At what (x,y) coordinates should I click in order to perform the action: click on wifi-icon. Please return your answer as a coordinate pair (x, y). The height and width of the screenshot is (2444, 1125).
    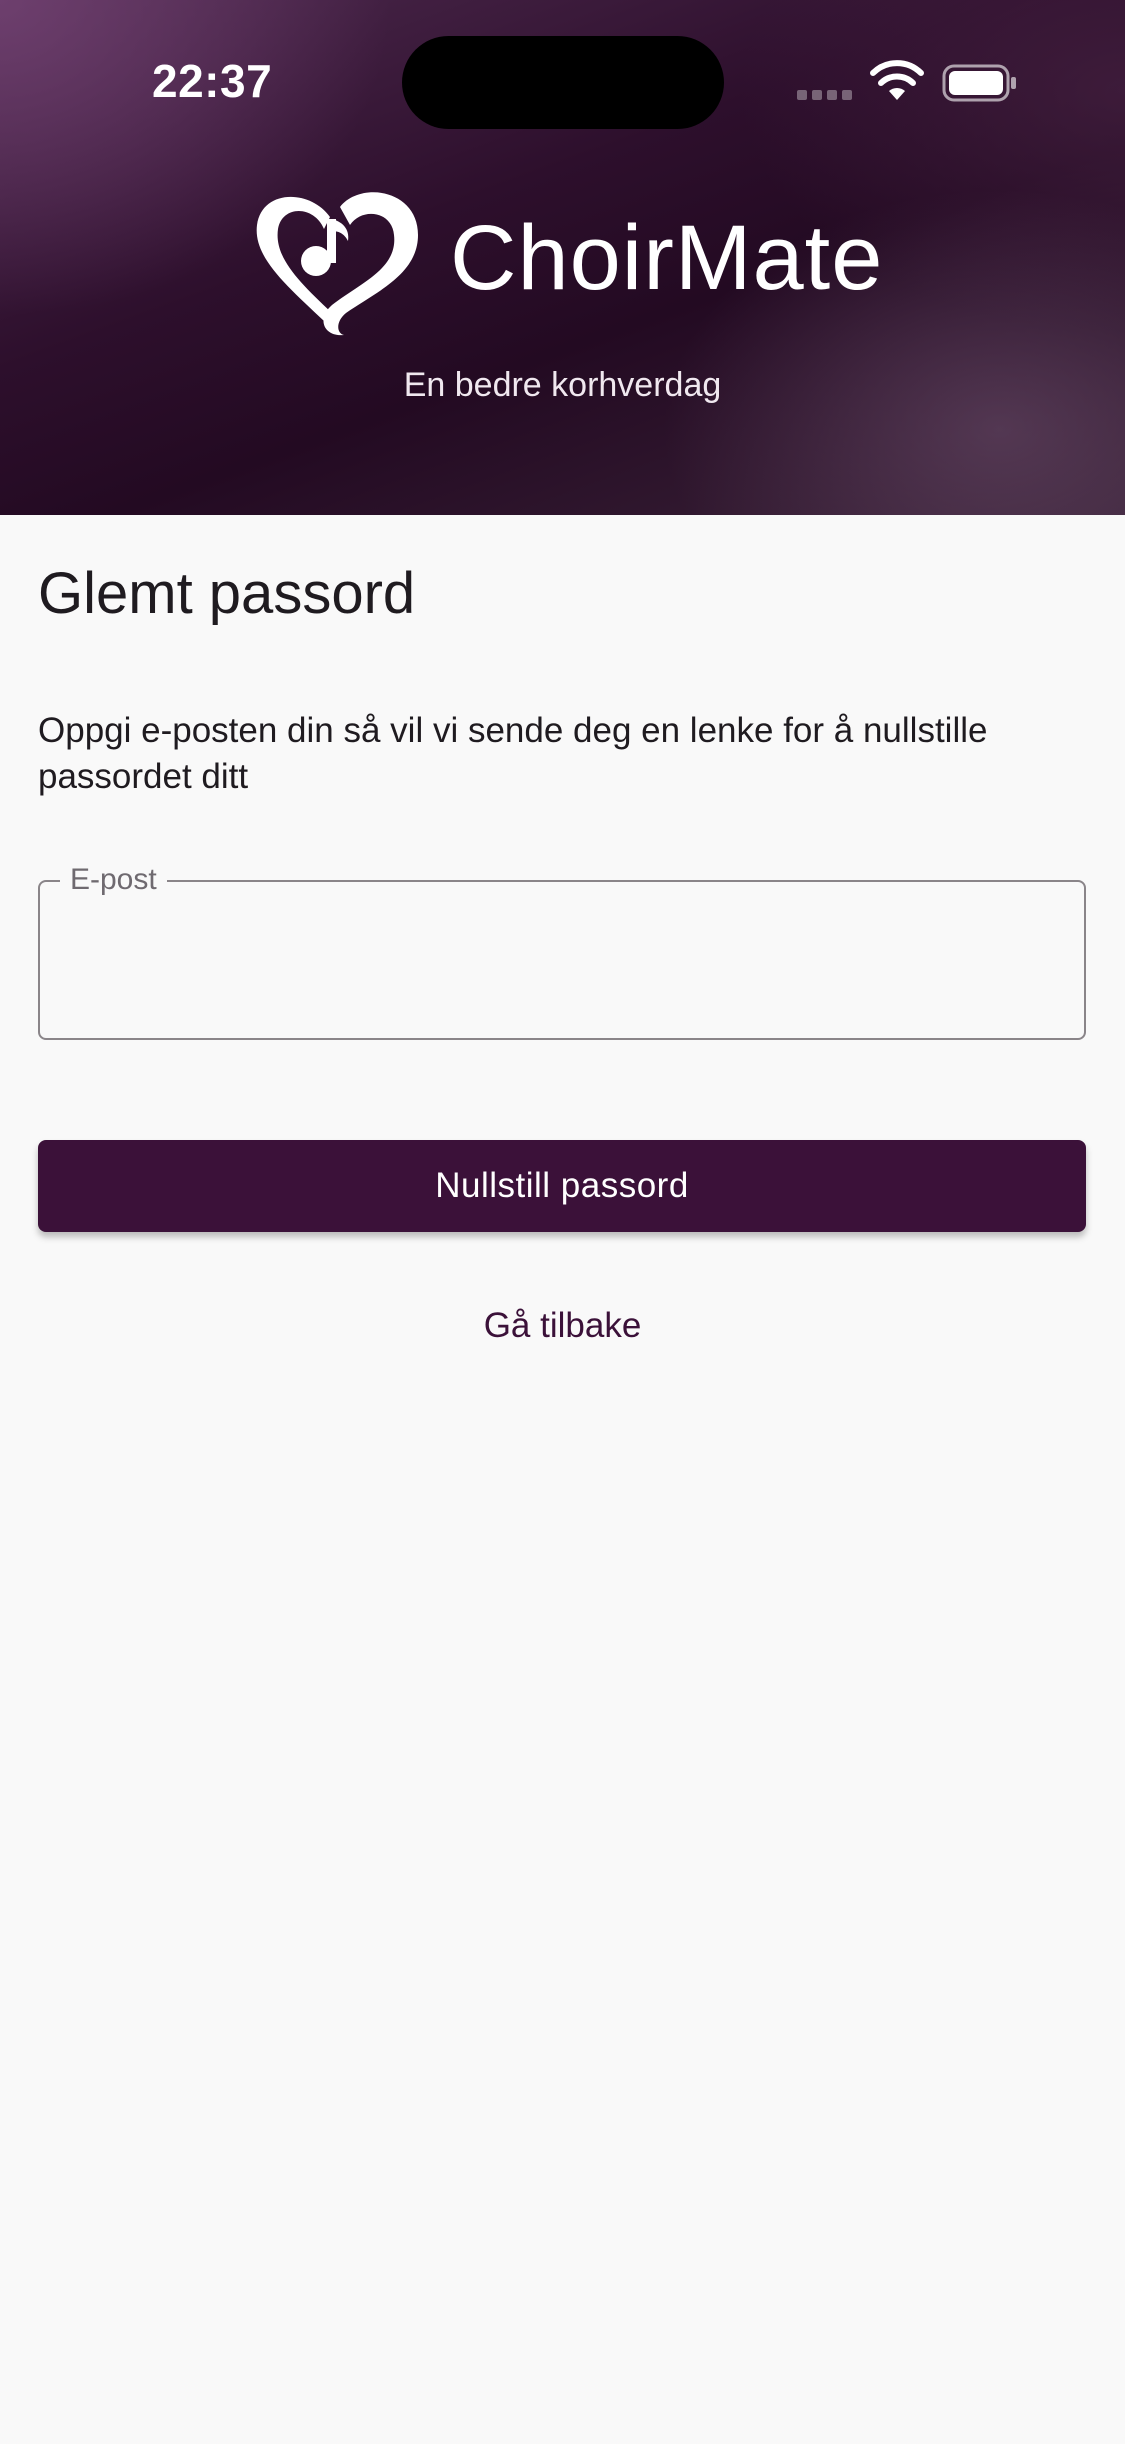
    Looking at the image, I should click on (897, 80).